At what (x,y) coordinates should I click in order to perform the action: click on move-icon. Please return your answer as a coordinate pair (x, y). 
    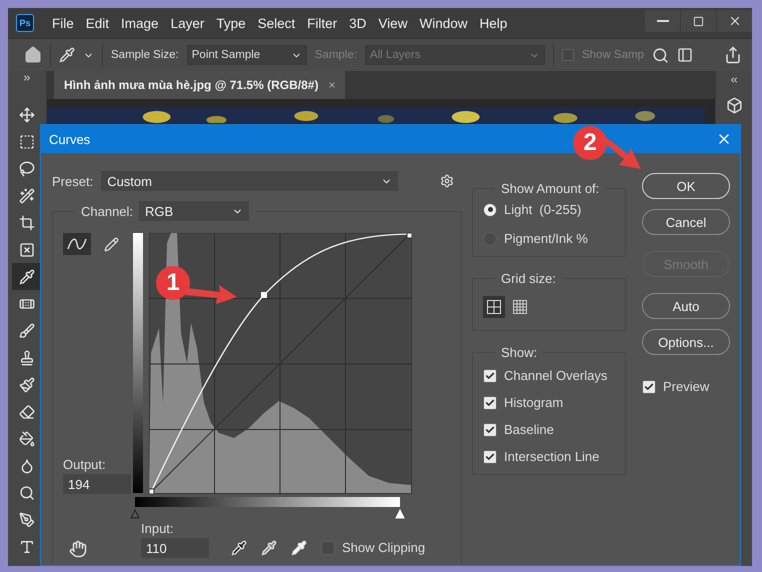
    Looking at the image, I should click on (27, 114).